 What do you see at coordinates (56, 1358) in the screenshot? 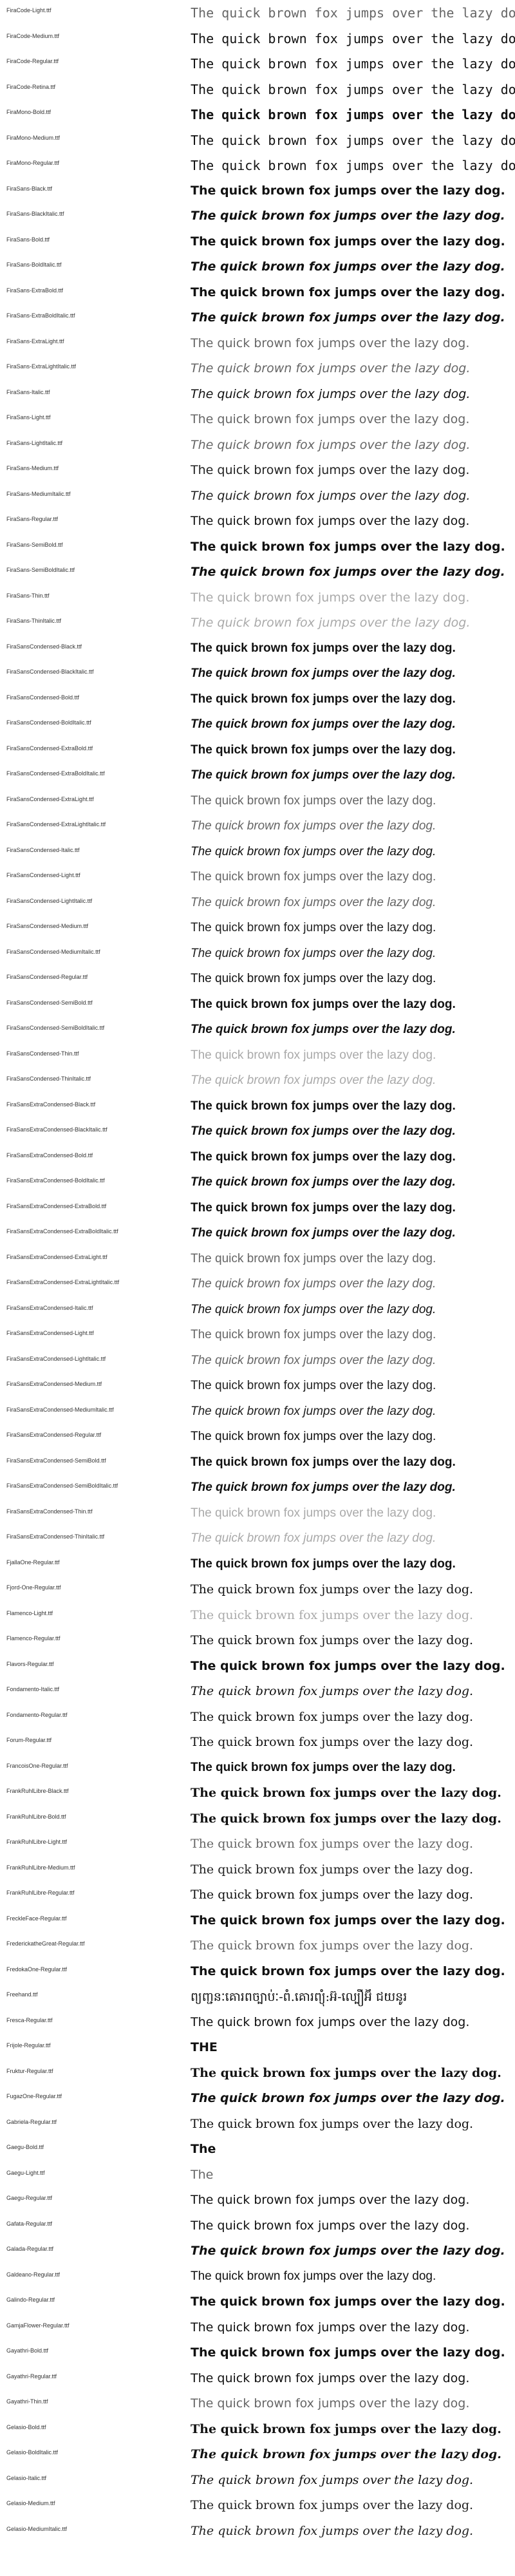
I see `font-file-label: FiraSansExtraCondensed-LightItalic.ttf` at bounding box center [56, 1358].